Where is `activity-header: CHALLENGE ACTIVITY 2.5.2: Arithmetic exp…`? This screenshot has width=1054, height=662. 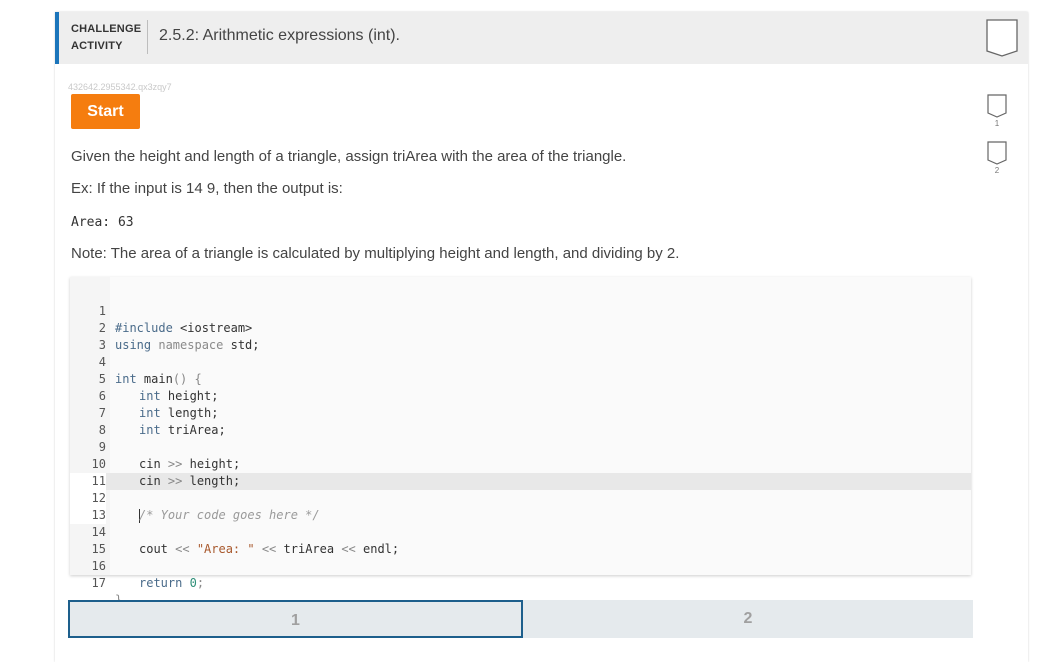 activity-header: CHALLENGE ACTIVITY 2.5.2: Arithmetic exp… is located at coordinates (541, 38).